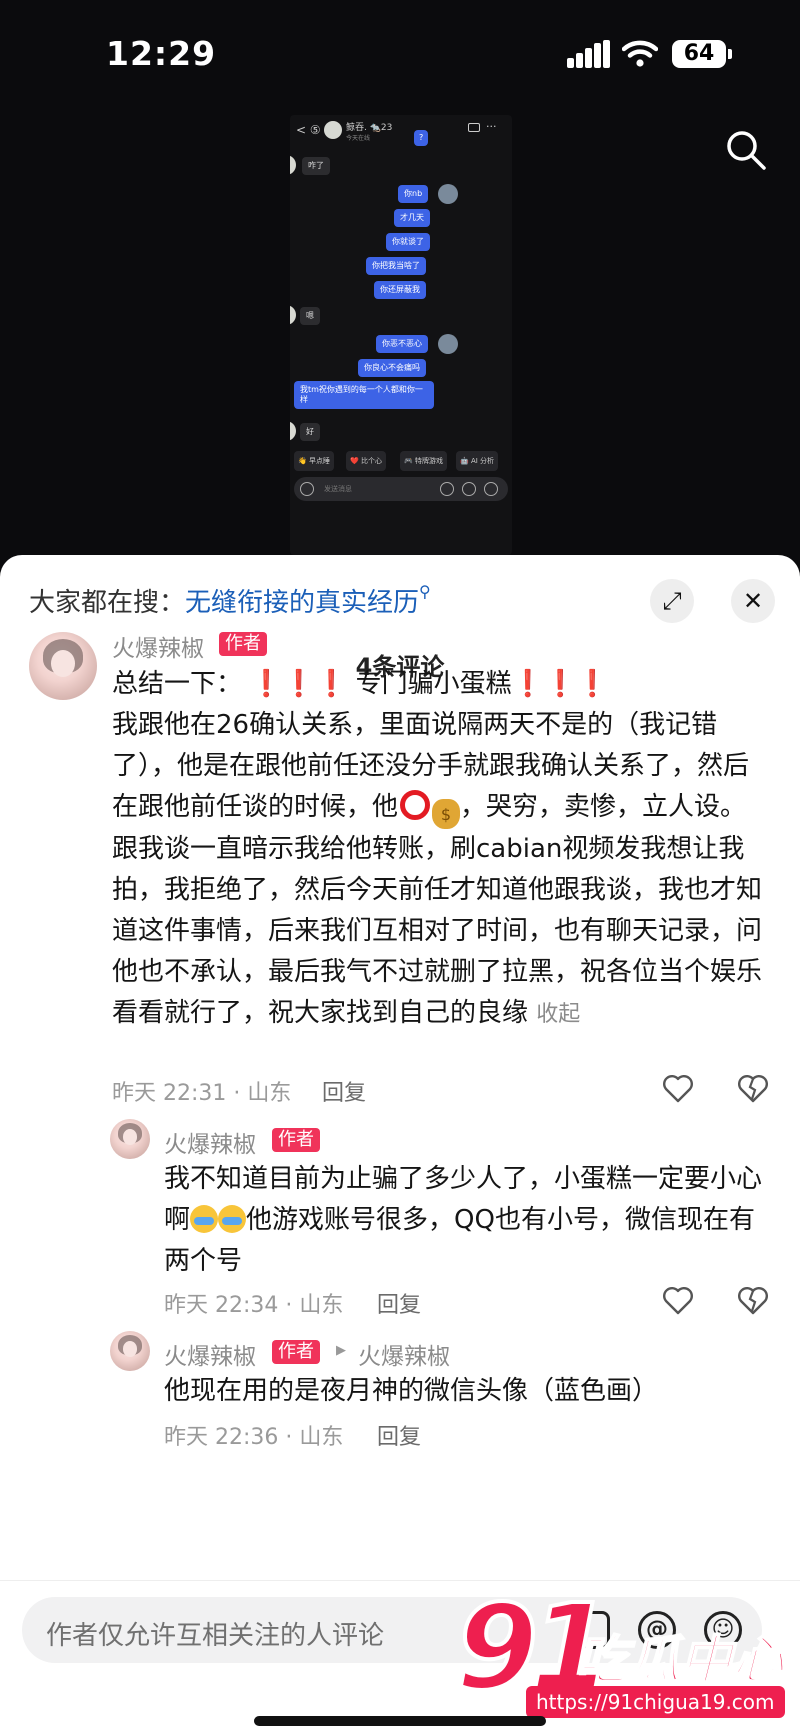  What do you see at coordinates (746, 150) in the screenshot?
I see `search-icon` at bounding box center [746, 150].